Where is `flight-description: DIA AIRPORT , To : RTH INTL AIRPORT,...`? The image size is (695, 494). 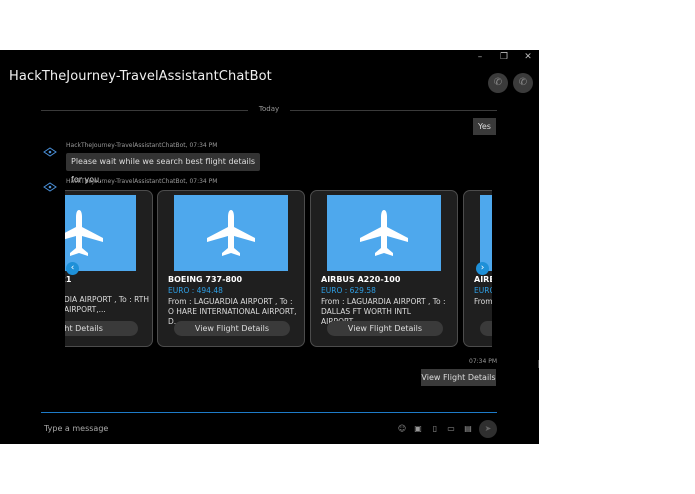
flight-description: DIA AIRPORT , To : RTH INTL AIRPORT,... is located at coordinates (108, 304).